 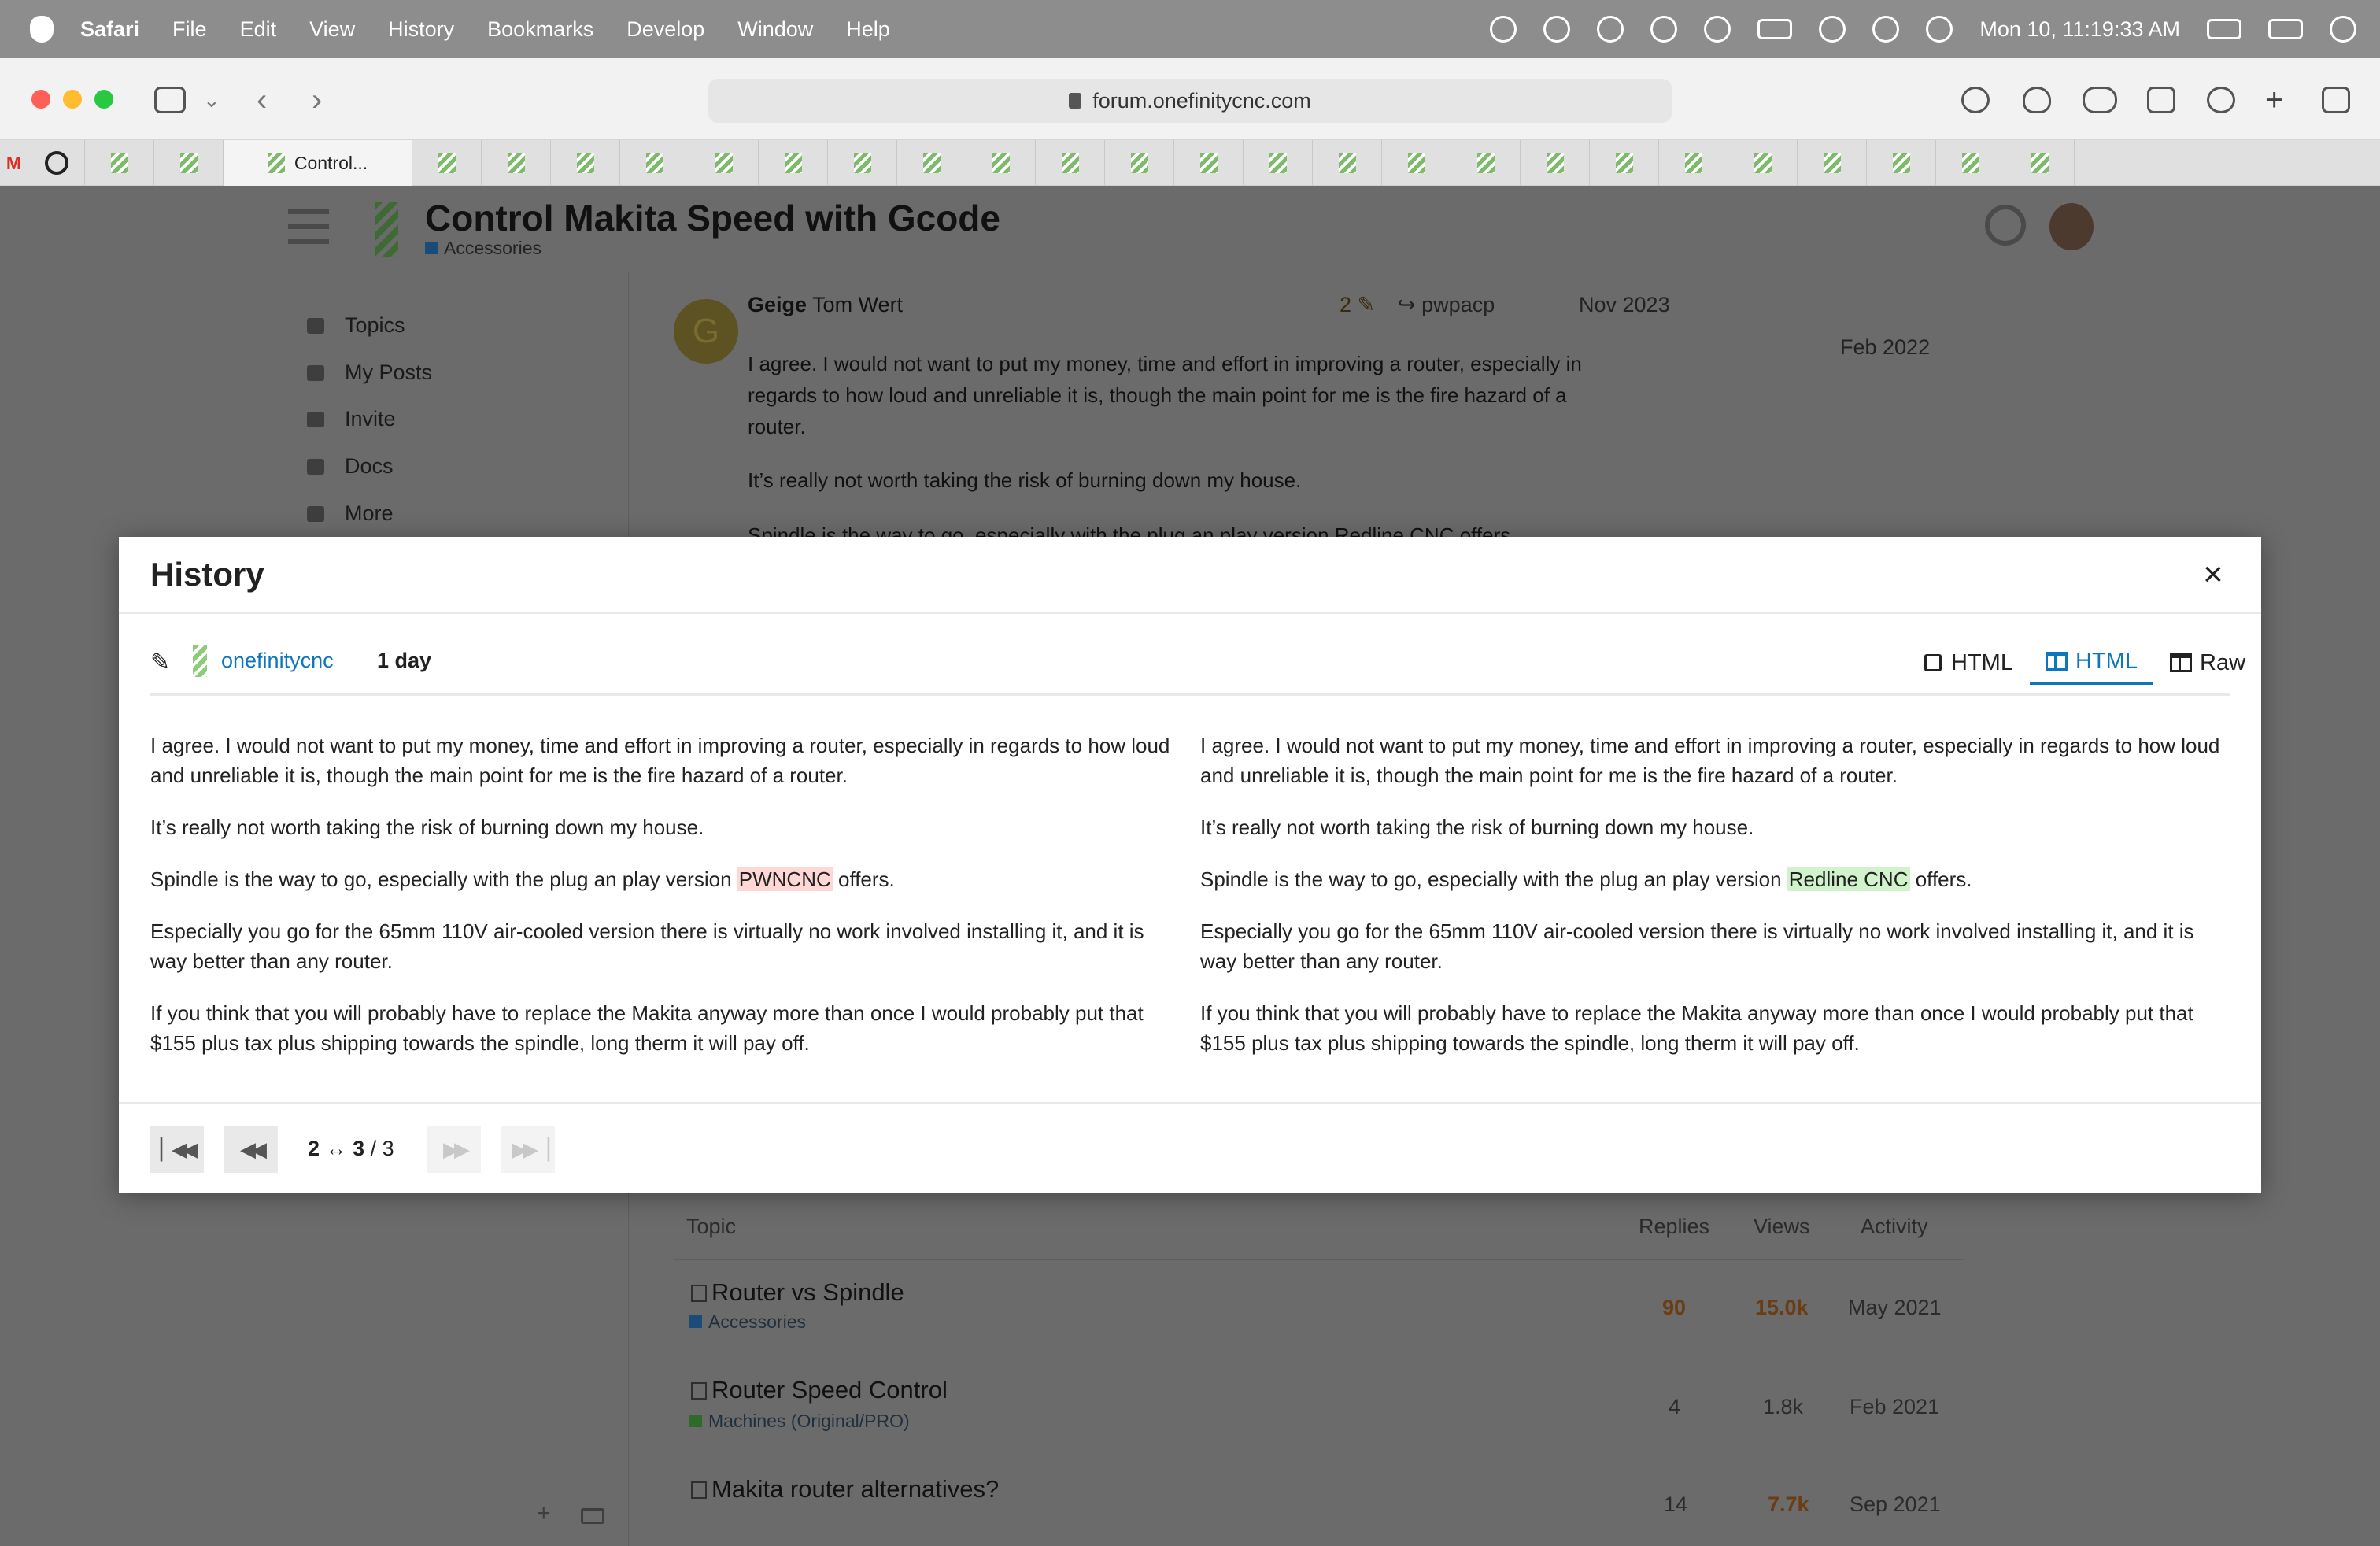 I want to click on sidebar-toggle-icon, so click(x=170, y=100).